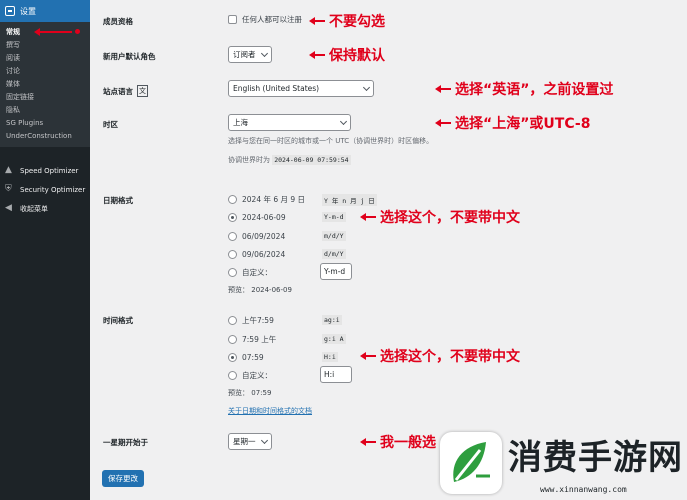  I want to click on annotation-text: 保持默认, so click(357, 56).